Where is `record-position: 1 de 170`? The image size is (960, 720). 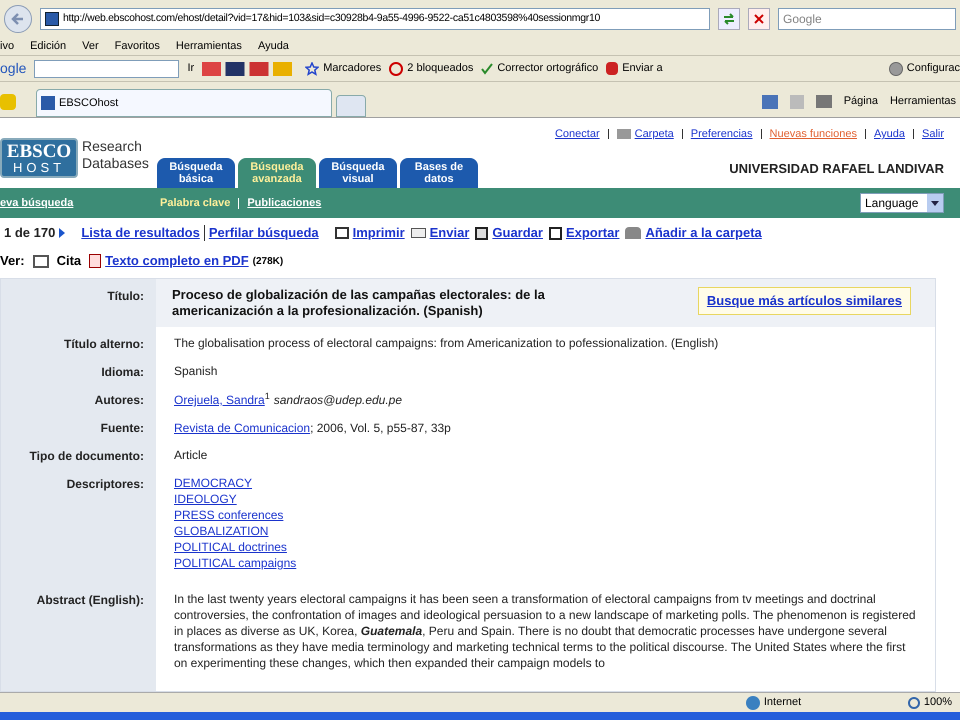 record-position: 1 de 170 is located at coordinates (30, 233).